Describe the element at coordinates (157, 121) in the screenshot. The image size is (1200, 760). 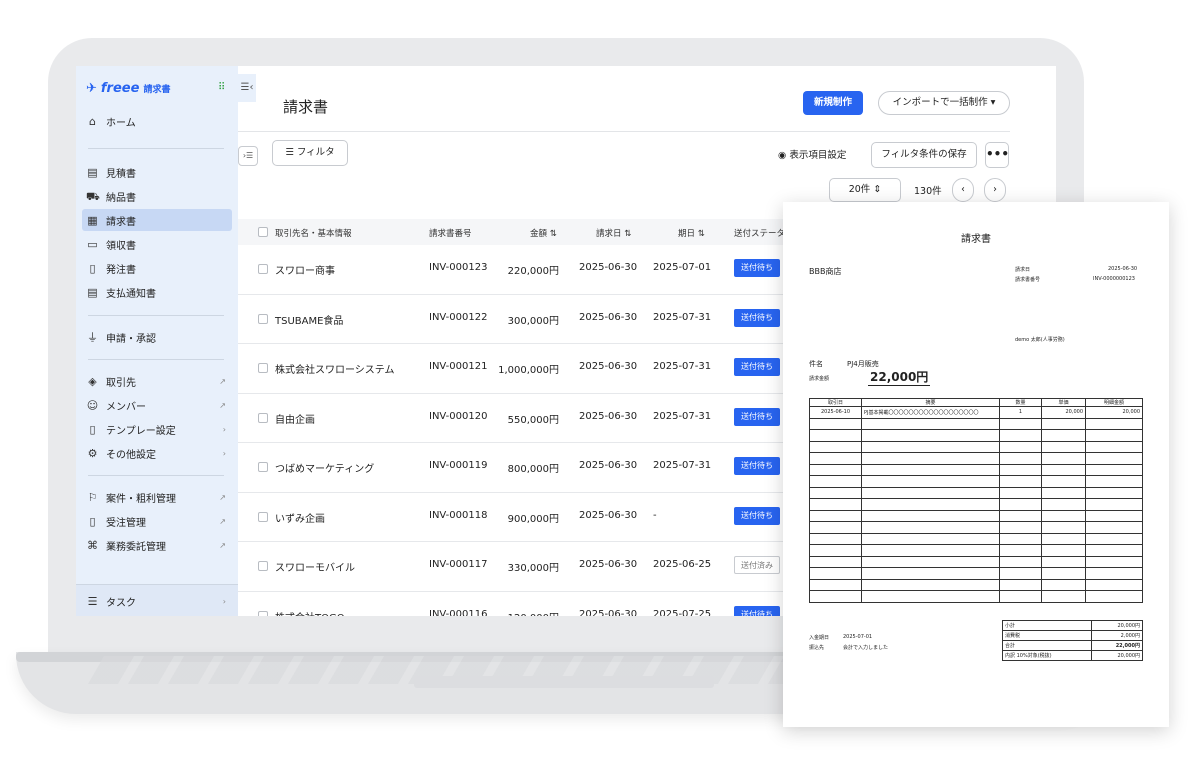
I see `sidebar-item-home: ⌂ ホーム` at that location.